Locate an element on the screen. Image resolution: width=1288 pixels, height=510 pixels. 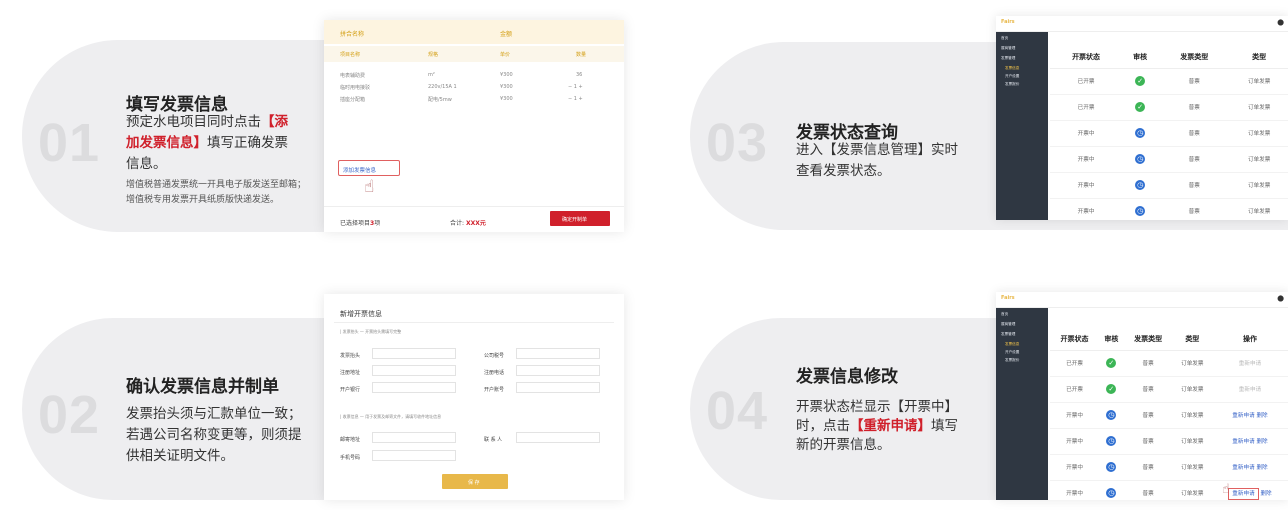
step1-description: 预定水电项目同时点击【添加发票信息】填写正确发票信息。 is located at coordinates (207, 143).